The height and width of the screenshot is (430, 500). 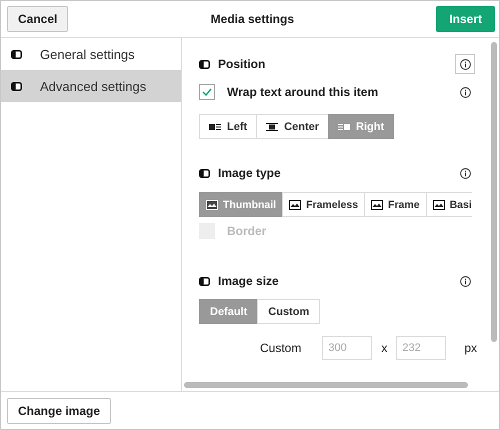 I want to click on horizontal-scrollbar, so click(x=326, y=385).